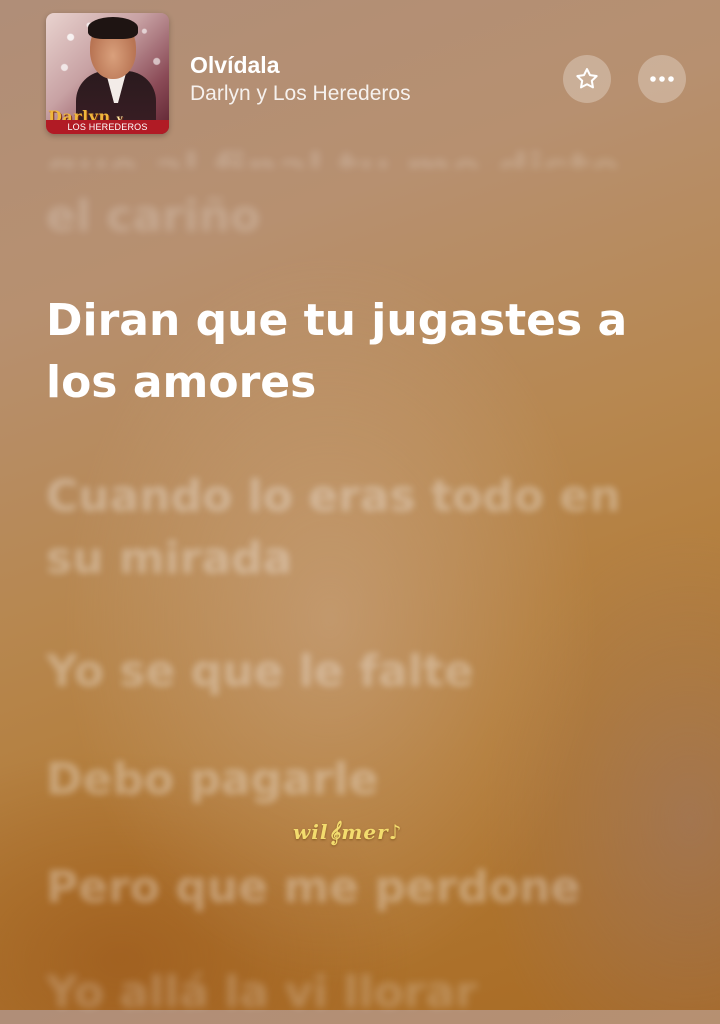 This screenshot has height=1024, width=720. I want to click on lyric-line-upcoming: Yo allá la vi llorar, so click(356, 993).